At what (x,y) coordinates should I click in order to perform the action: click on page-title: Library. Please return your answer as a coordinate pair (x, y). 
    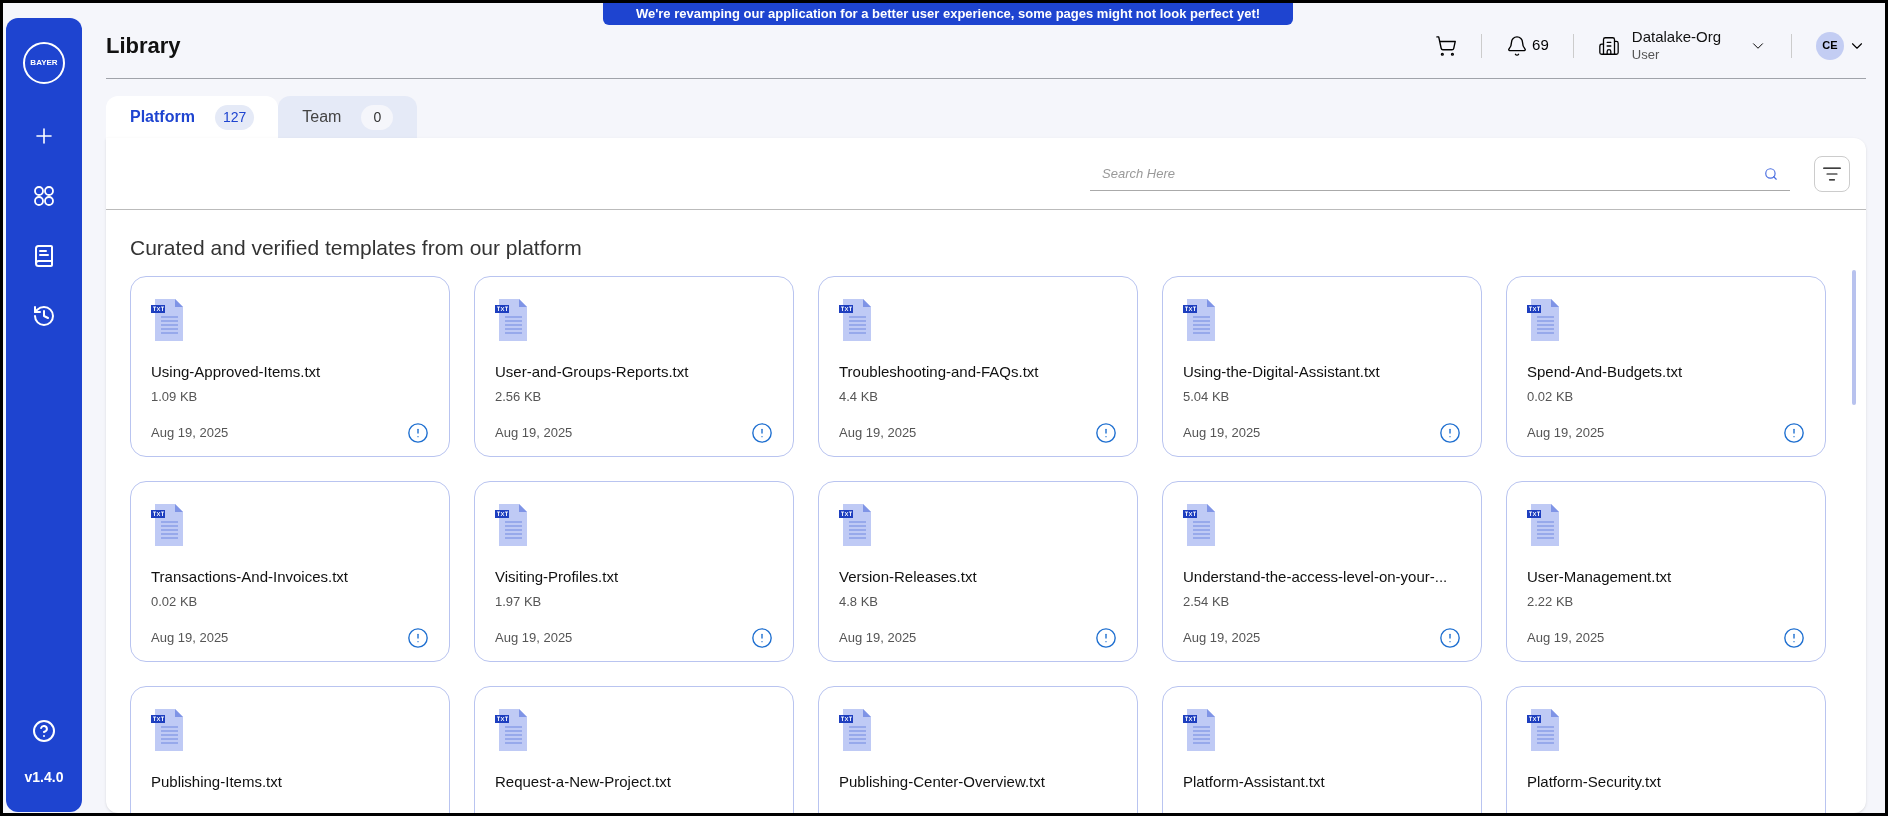
    Looking at the image, I should click on (143, 46).